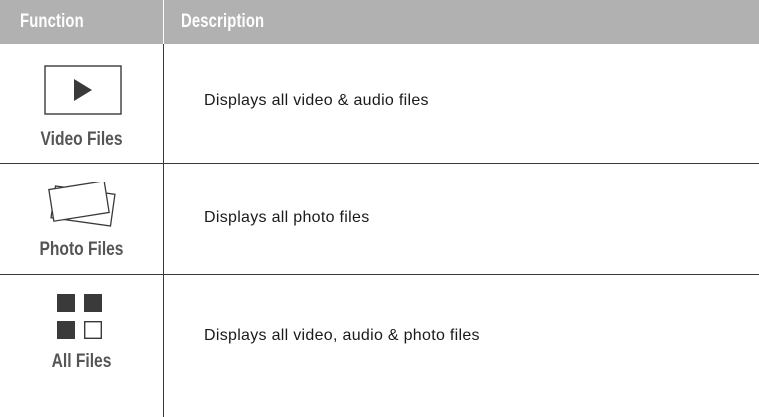  I want to click on function-cell: Photo Files, so click(81, 219).